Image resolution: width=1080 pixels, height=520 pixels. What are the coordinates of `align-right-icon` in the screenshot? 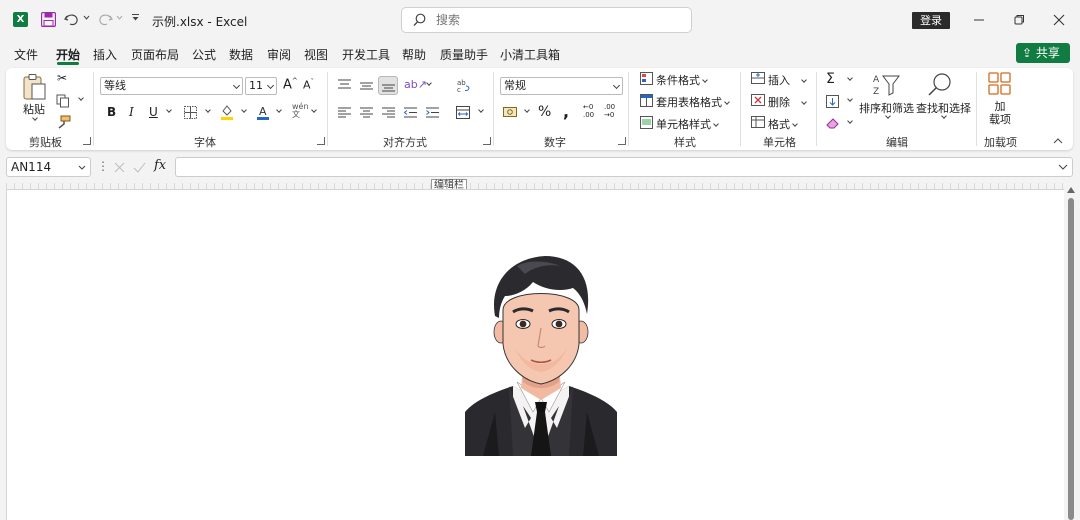 It's located at (388, 112).